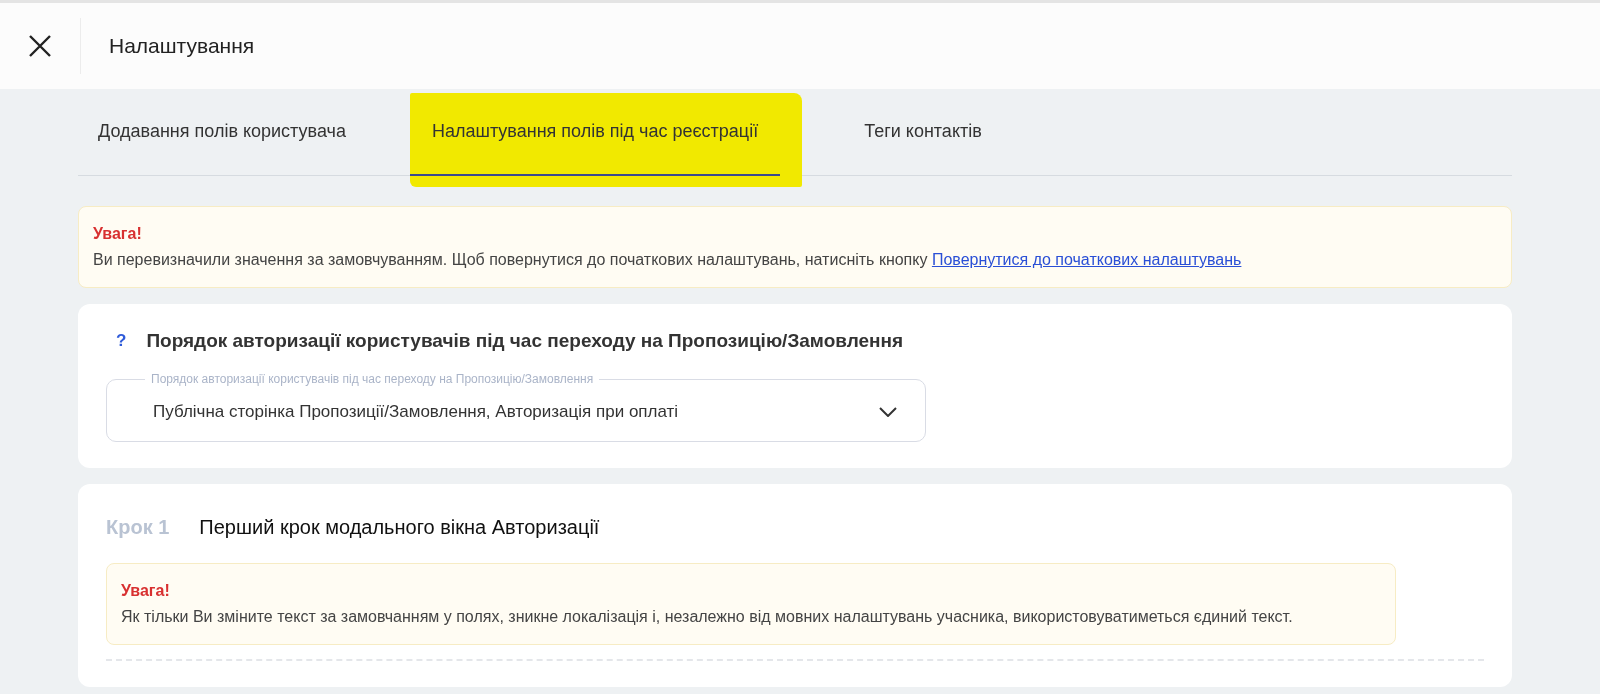  I want to click on tab: Додавання полів користувача, so click(223, 132).